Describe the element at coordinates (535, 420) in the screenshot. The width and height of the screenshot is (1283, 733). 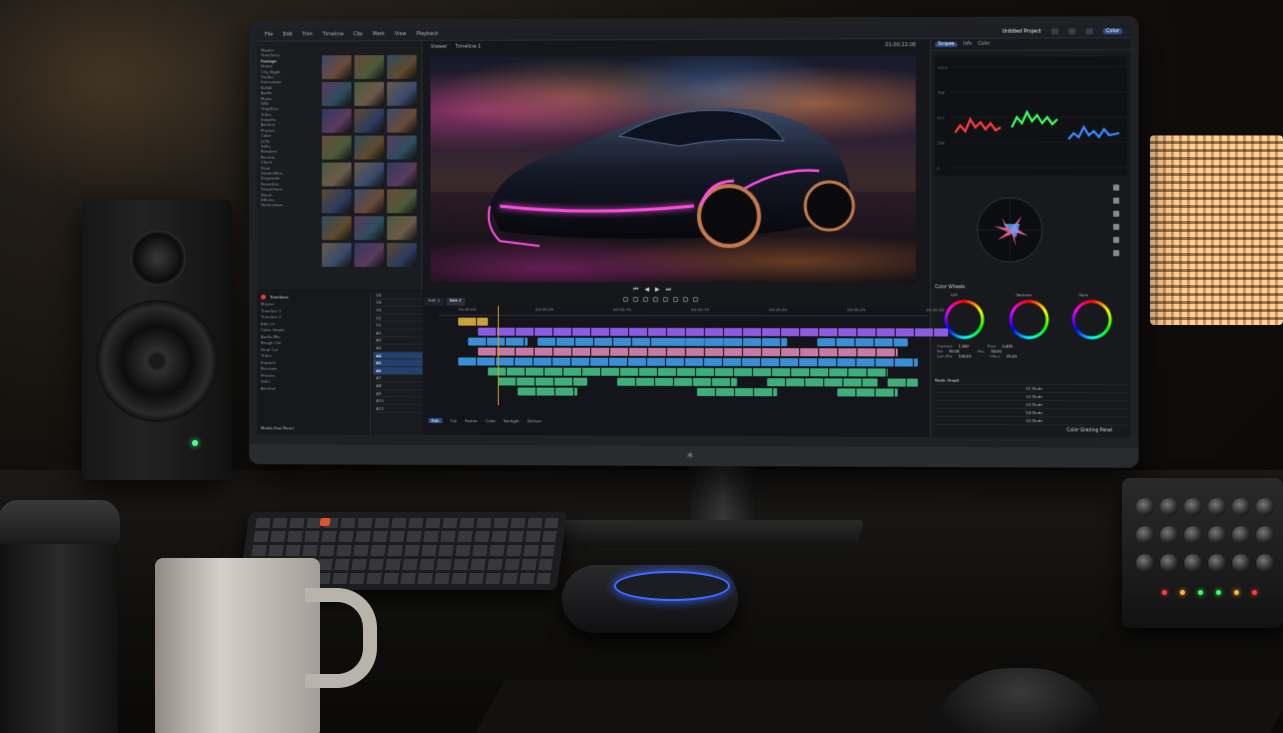
I see `page-tab: Deliver` at that location.